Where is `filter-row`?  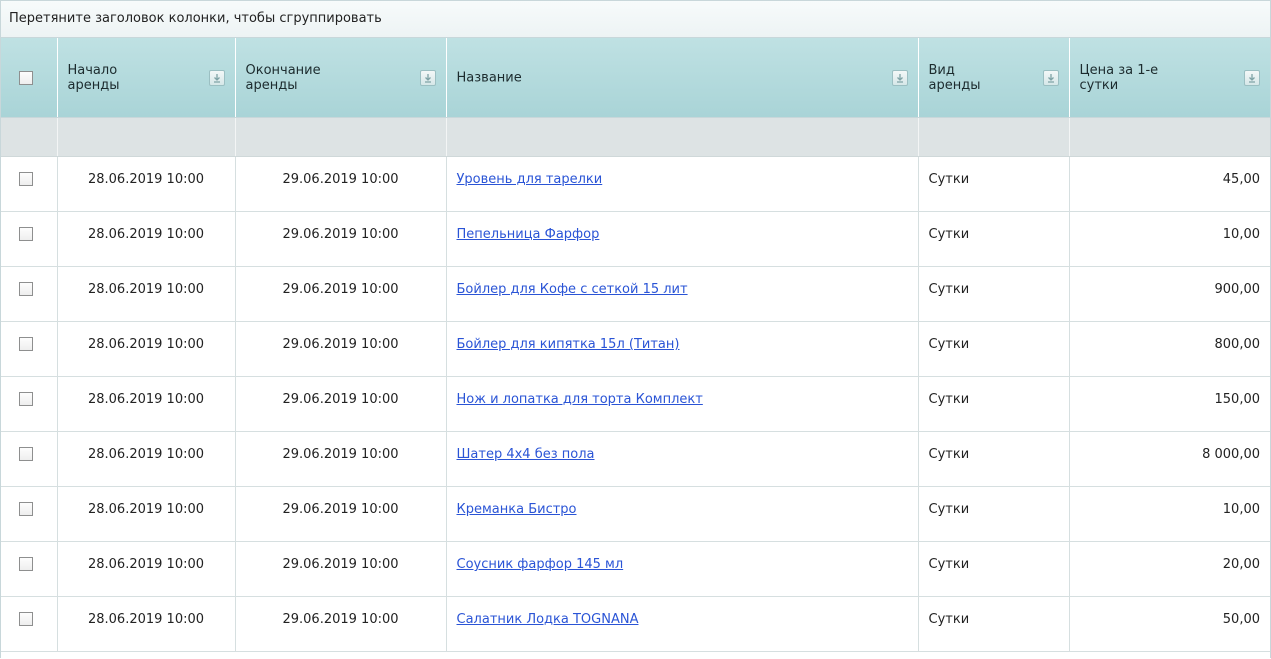
filter-row is located at coordinates (635, 137).